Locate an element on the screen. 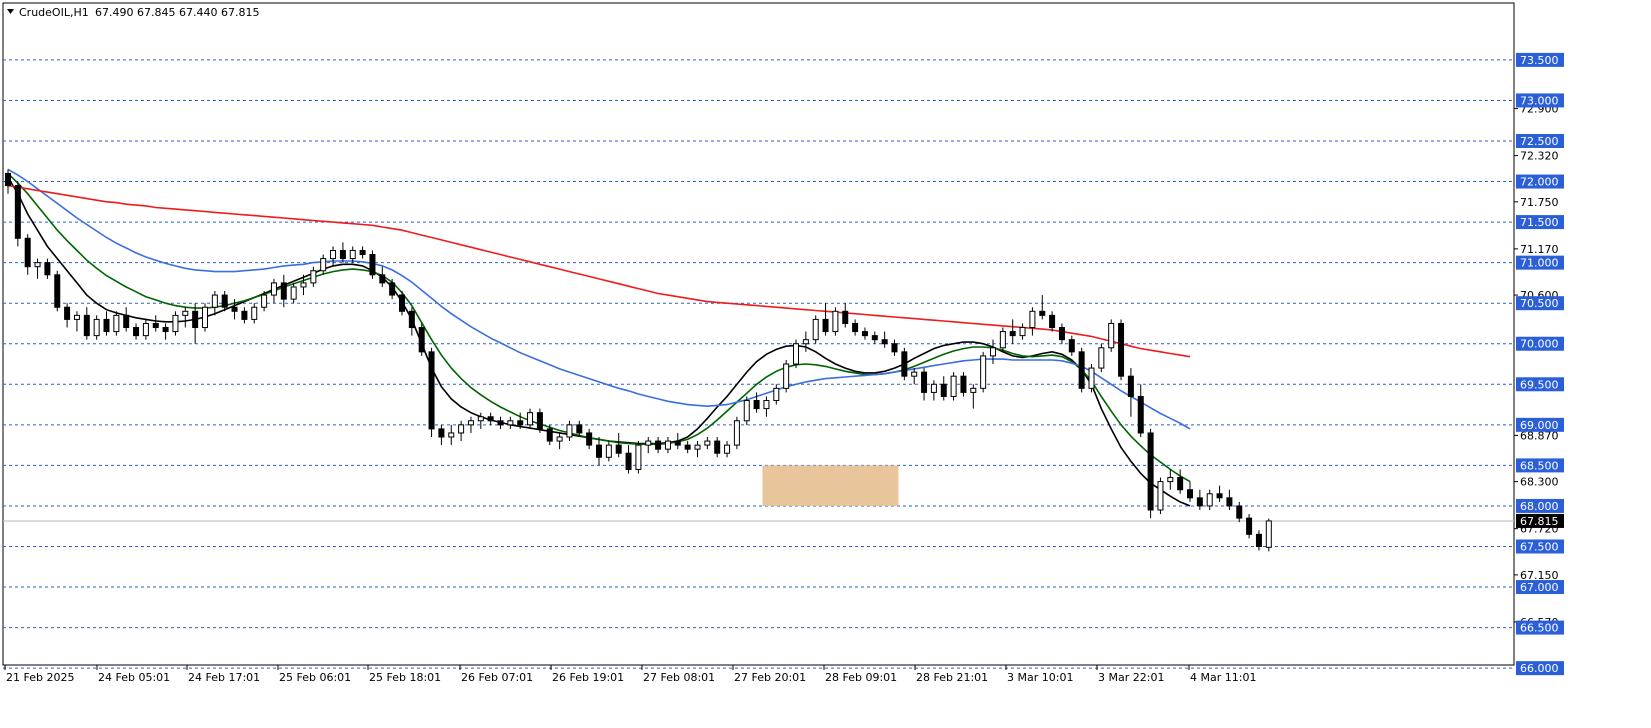 Image resolution: width=1651 pixels, height=728 pixels. level-tag-label: 72.000 is located at coordinates (1539, 182).